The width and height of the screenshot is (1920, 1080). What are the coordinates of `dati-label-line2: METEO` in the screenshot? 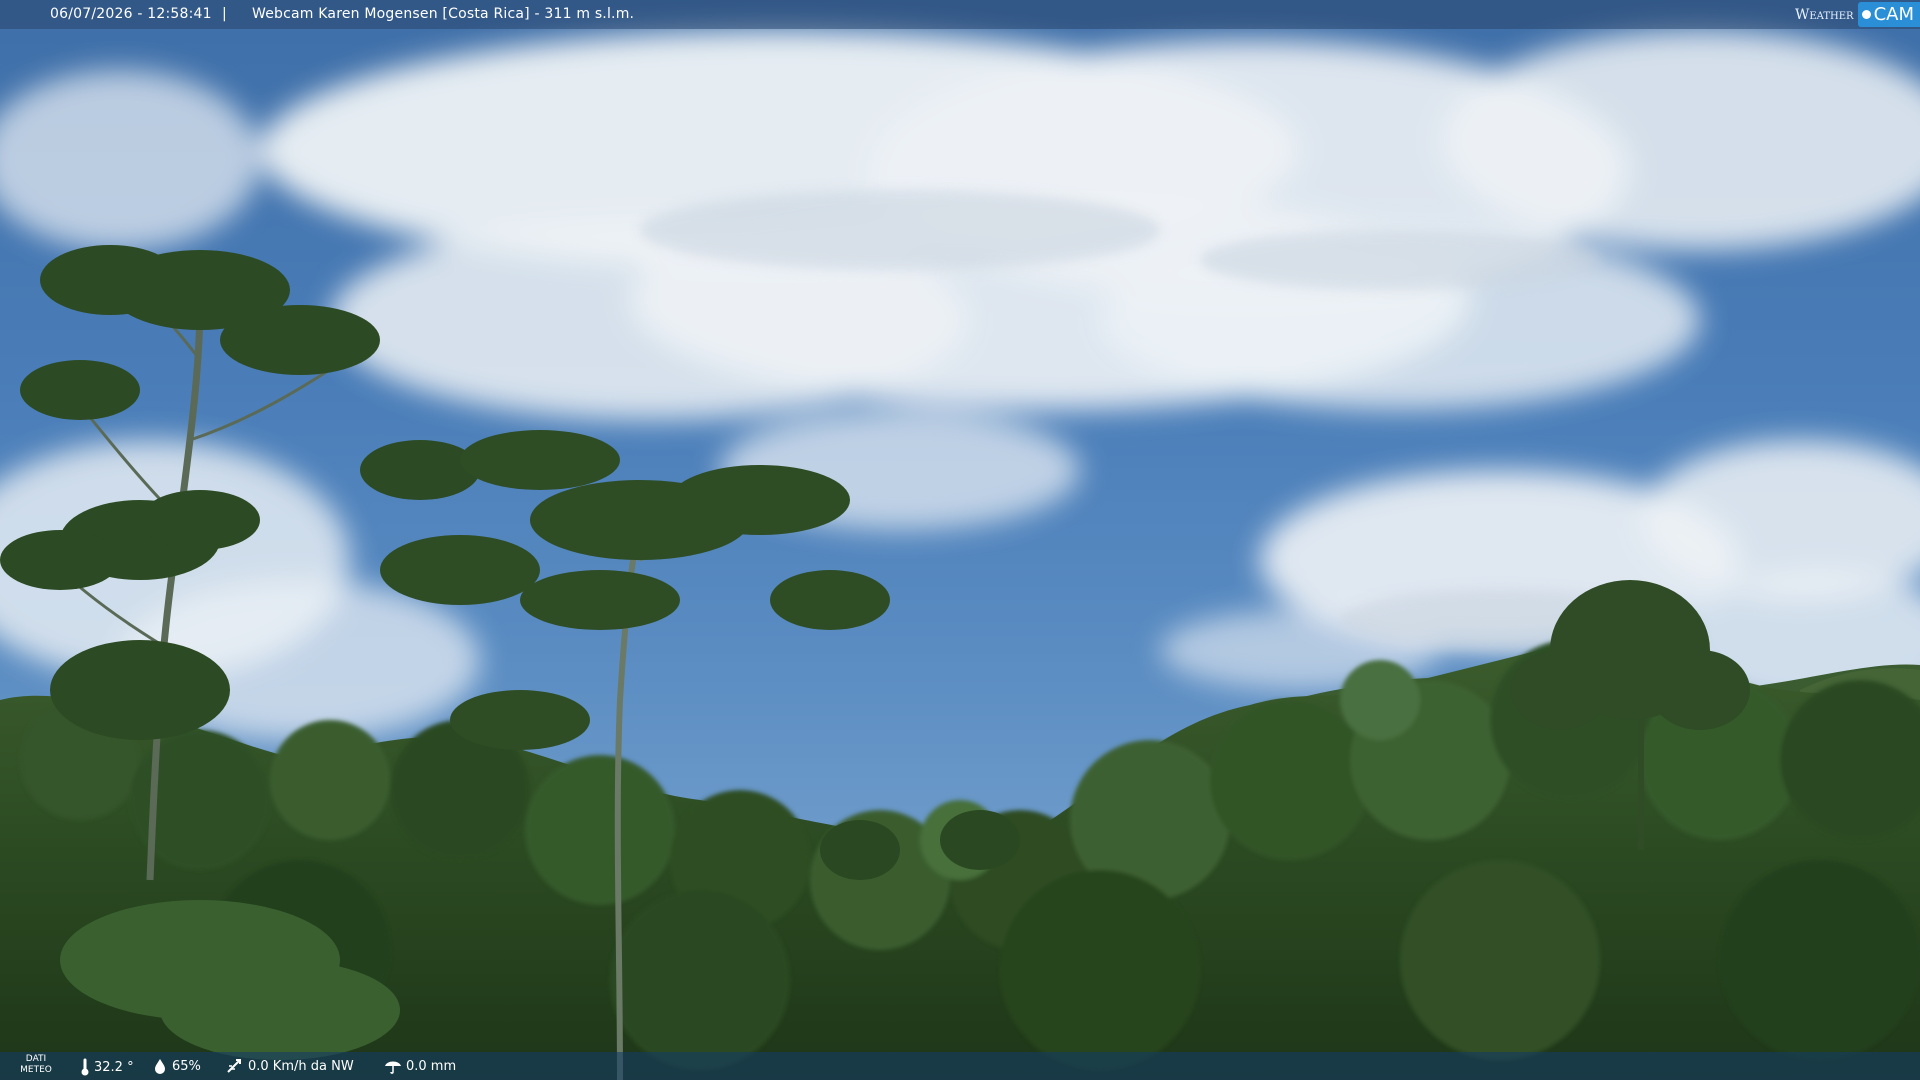 It's located at (36, 1070).